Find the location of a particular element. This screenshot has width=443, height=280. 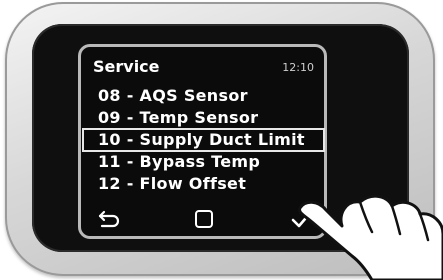

bottom-nav-bar is located at coordinates (202, 219).